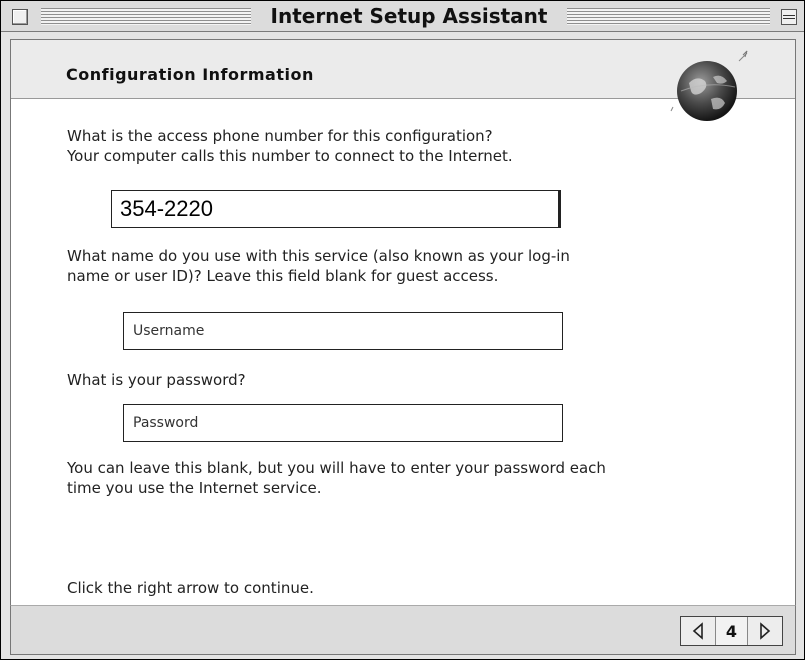 This screenshot has height=660, width=805. I want to click on previous-page-button, so click(698, 631).